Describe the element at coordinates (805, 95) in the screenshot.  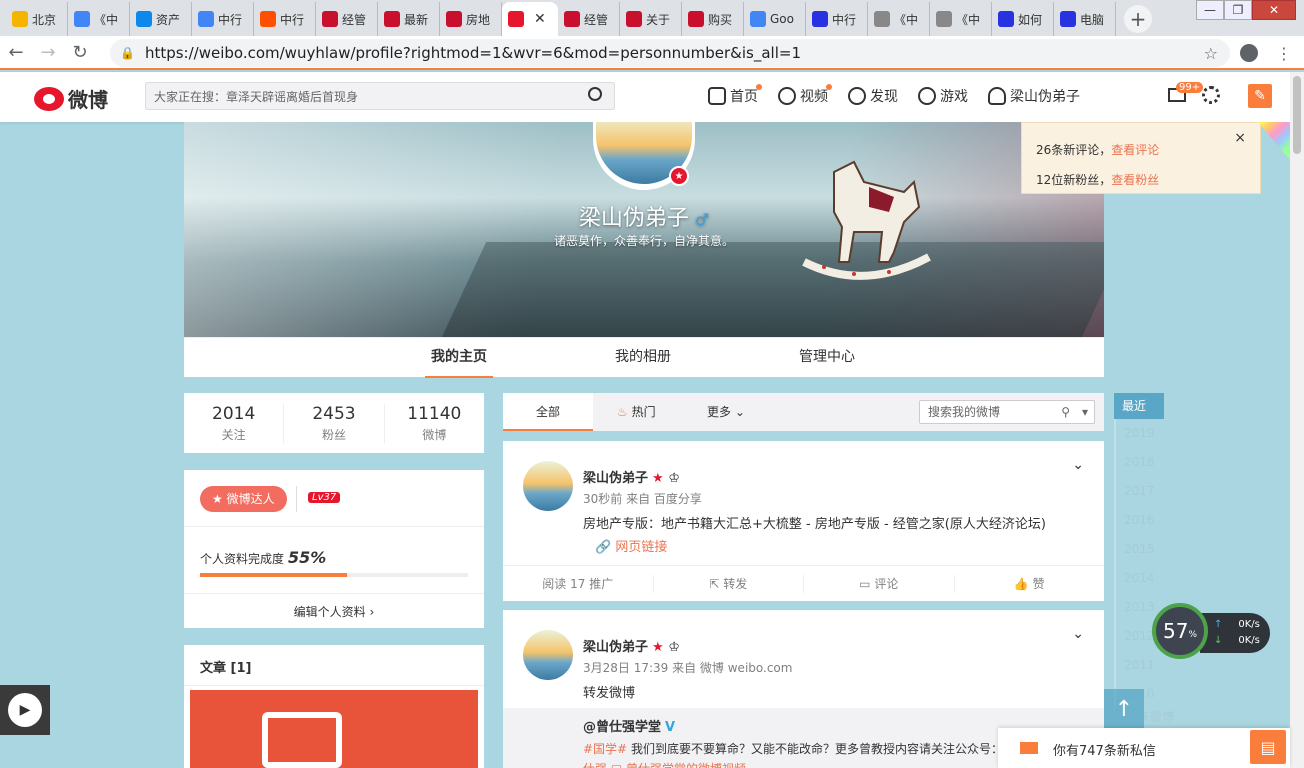
I see `nav-video: 视频` at that location.